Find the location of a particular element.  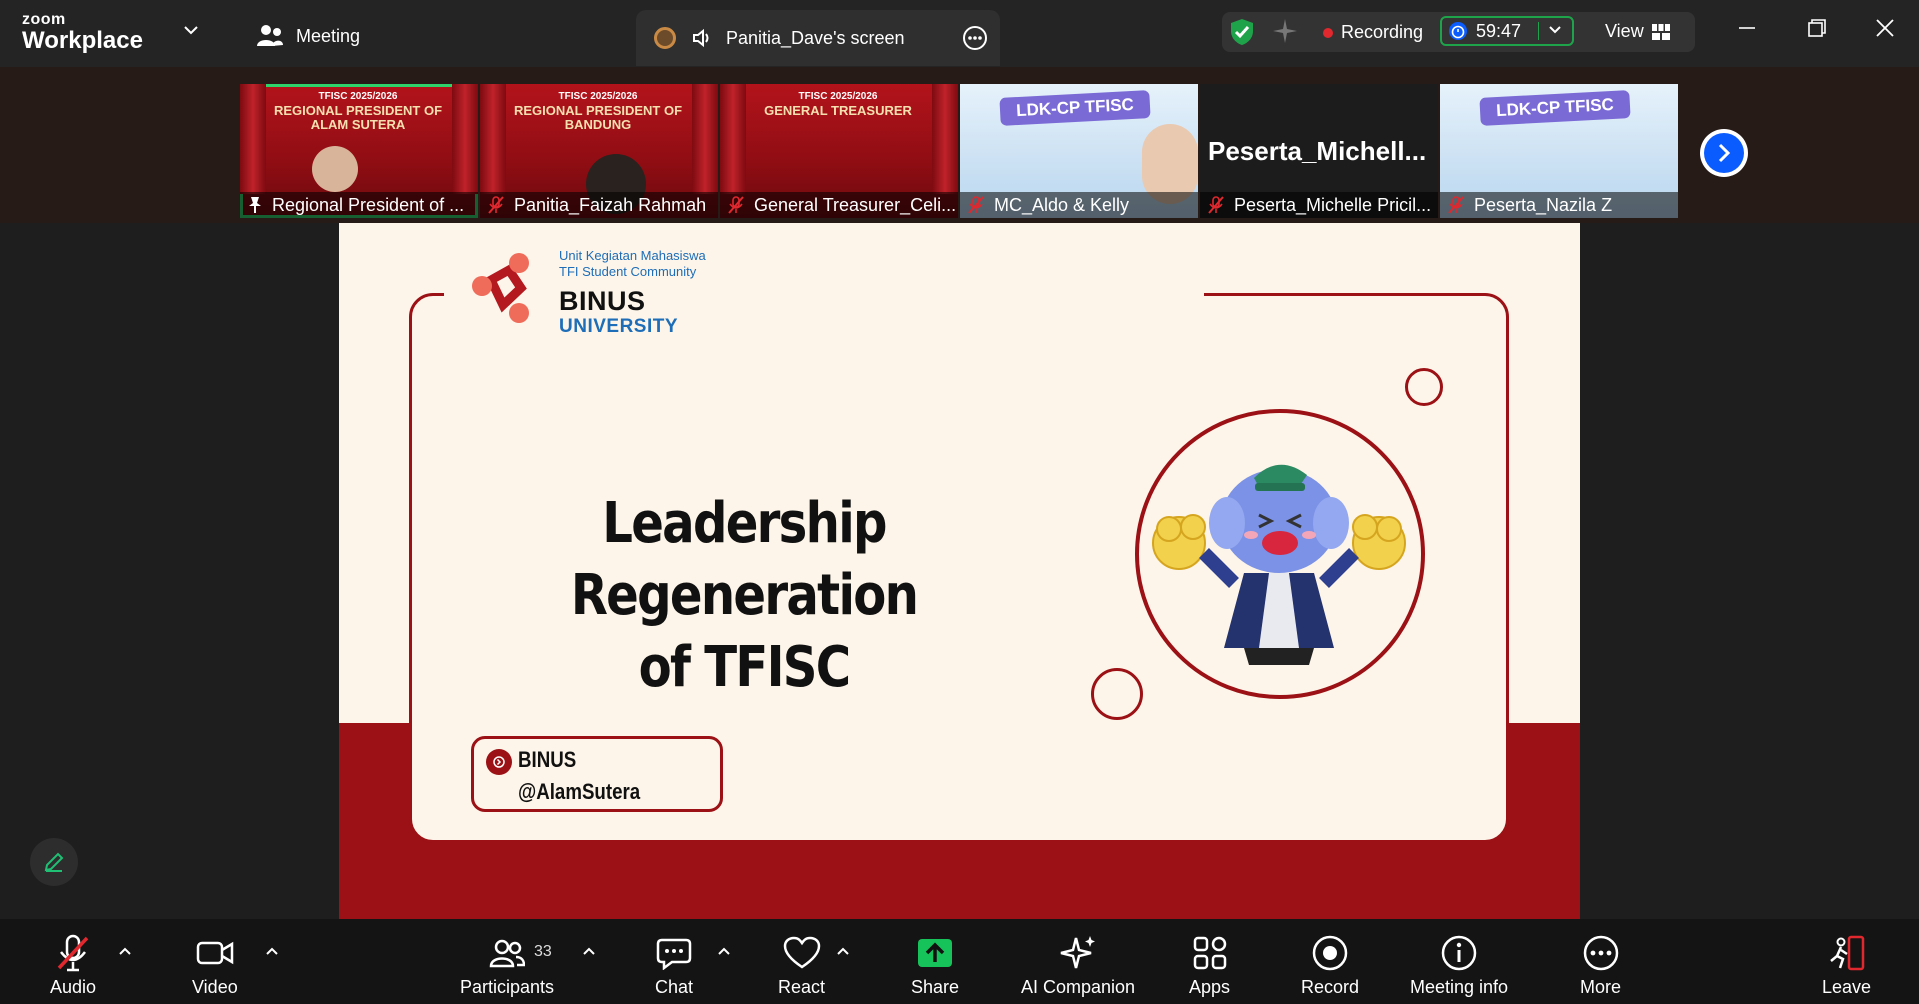

tile-banner: LDK-CP TFISC is located at coordinates (1555, 108).